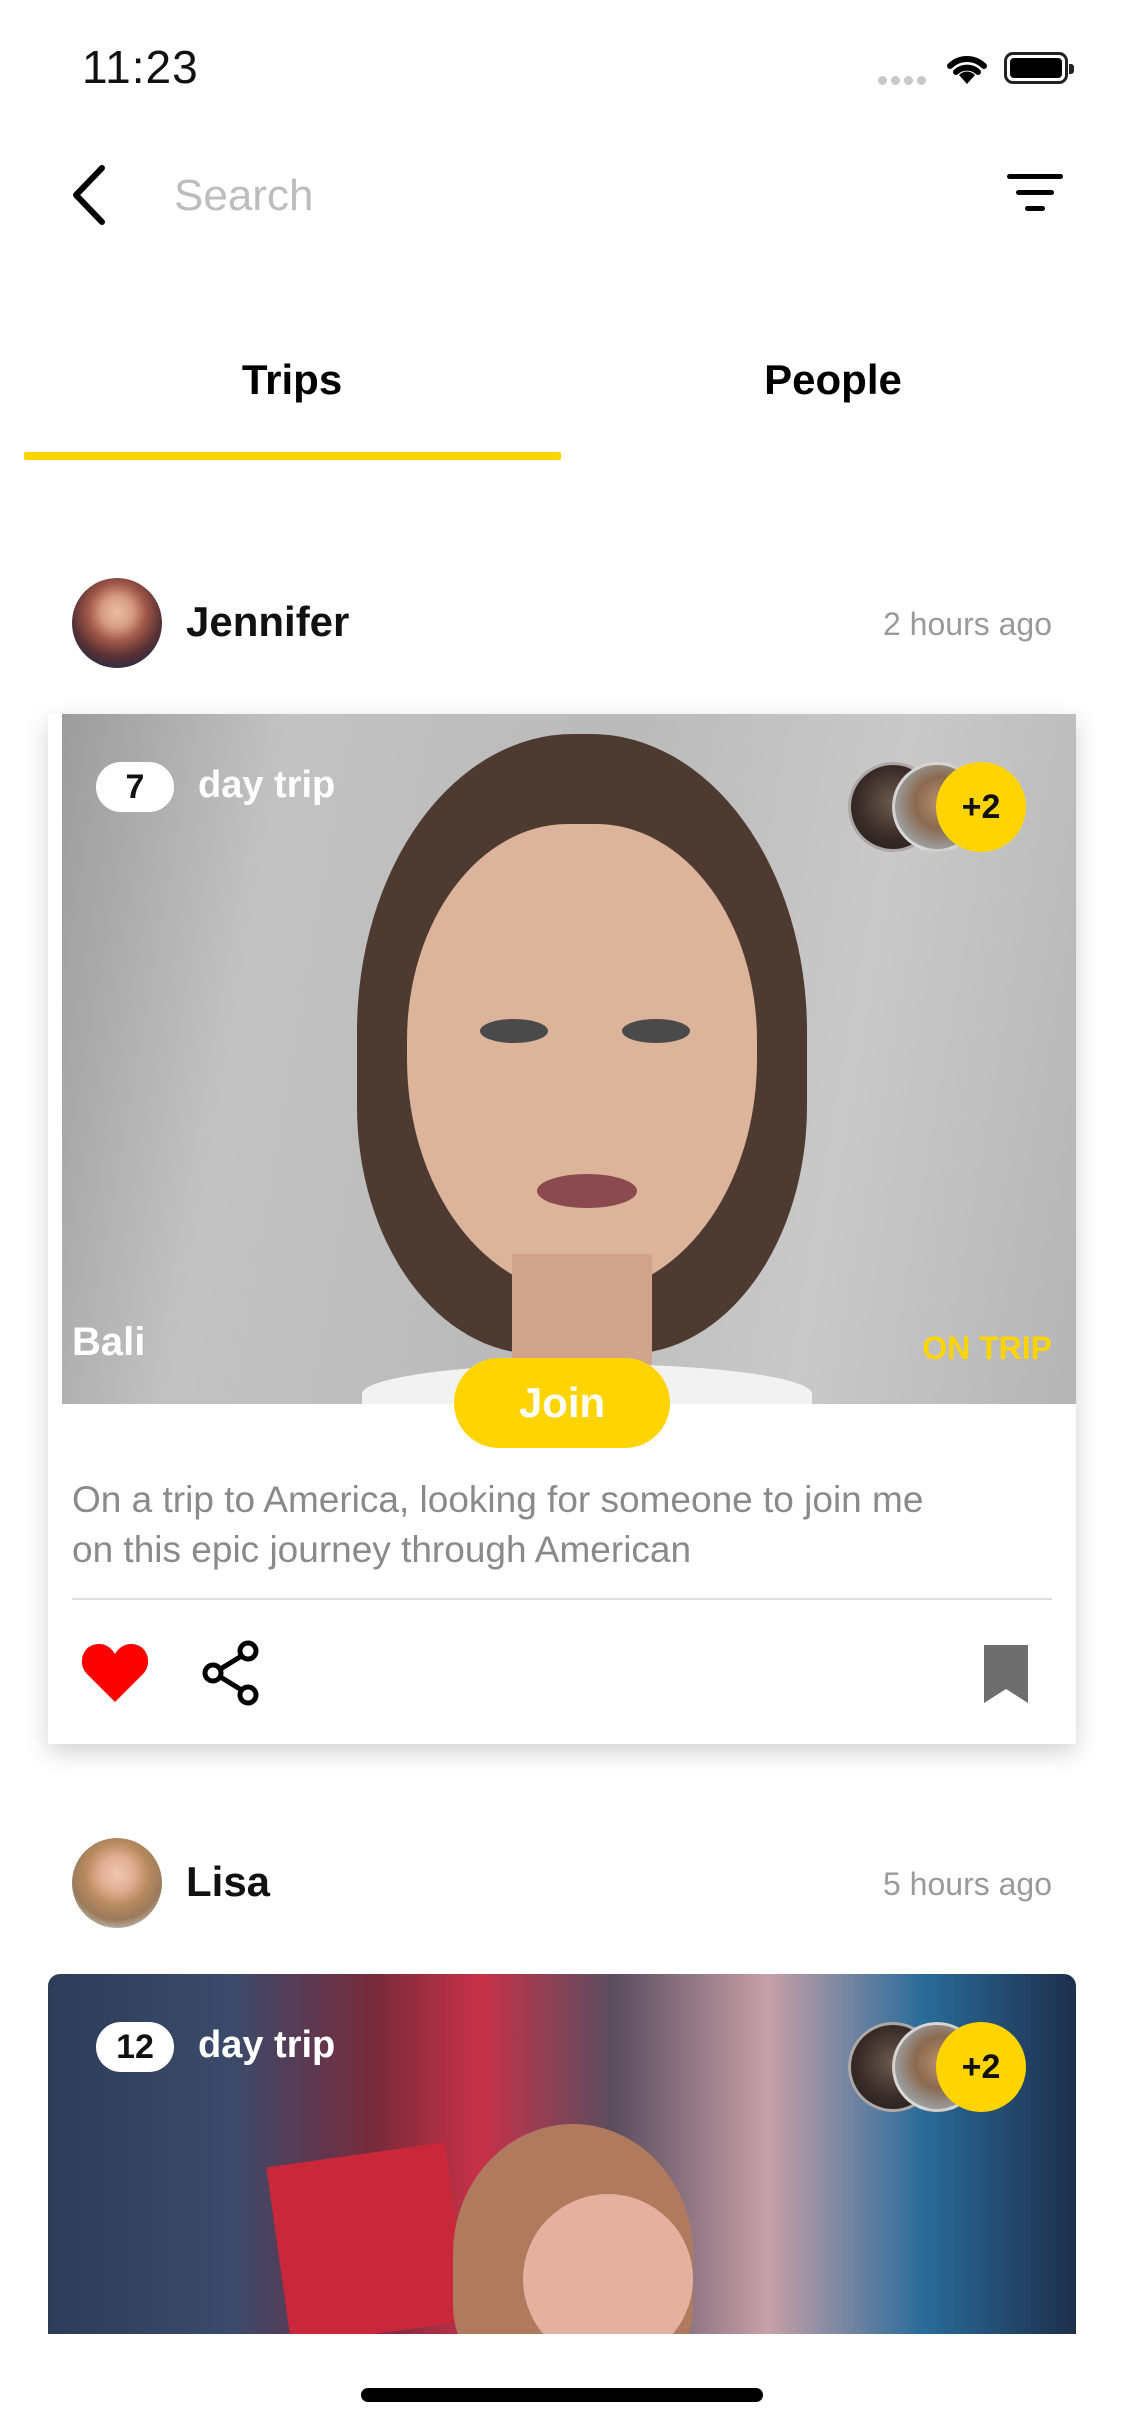 This screenshot has width=1125, height=2436. What do you see at coordinates (524, 196) in the screenshot?
I see `search-input` at bounding box center [524, 196].